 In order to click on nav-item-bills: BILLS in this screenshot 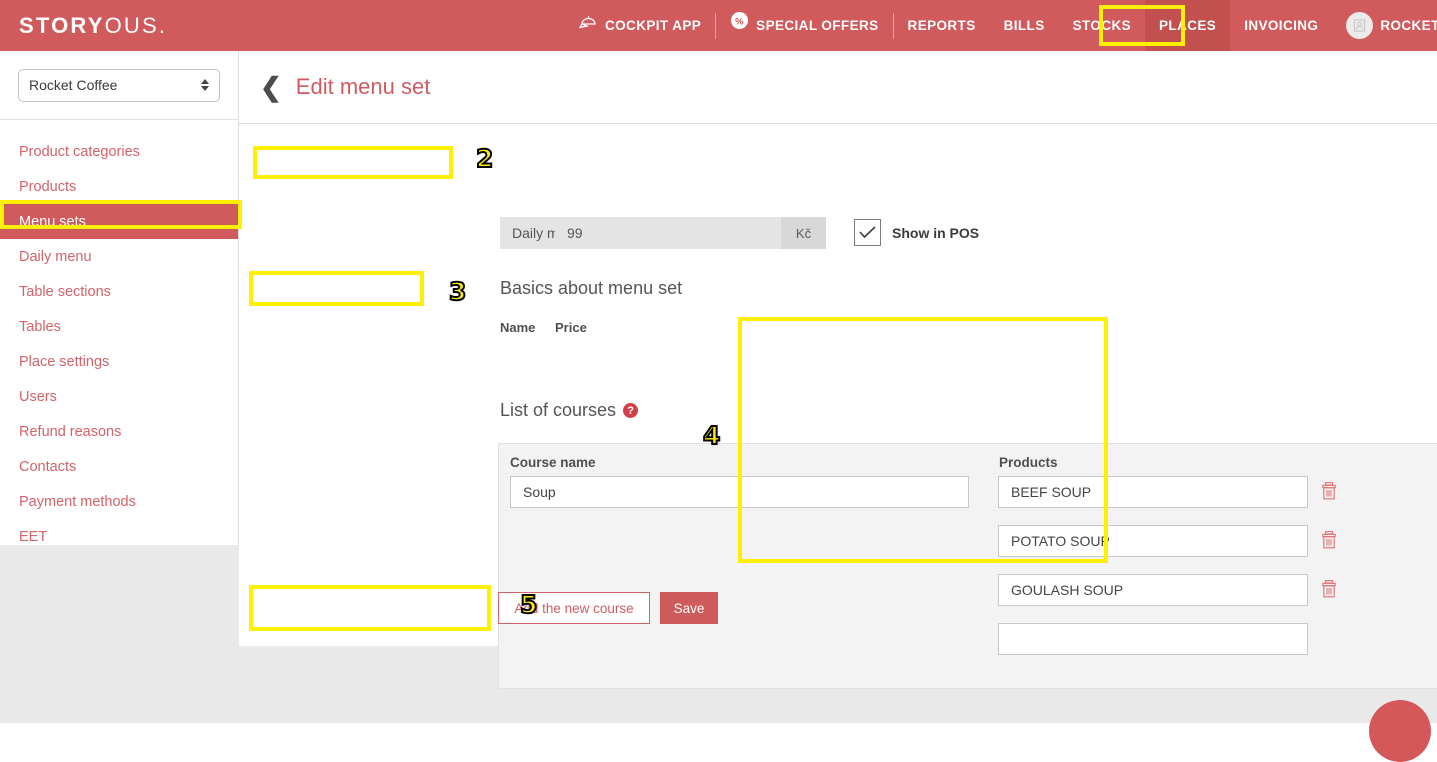, I will do `click(1024, 25)`.